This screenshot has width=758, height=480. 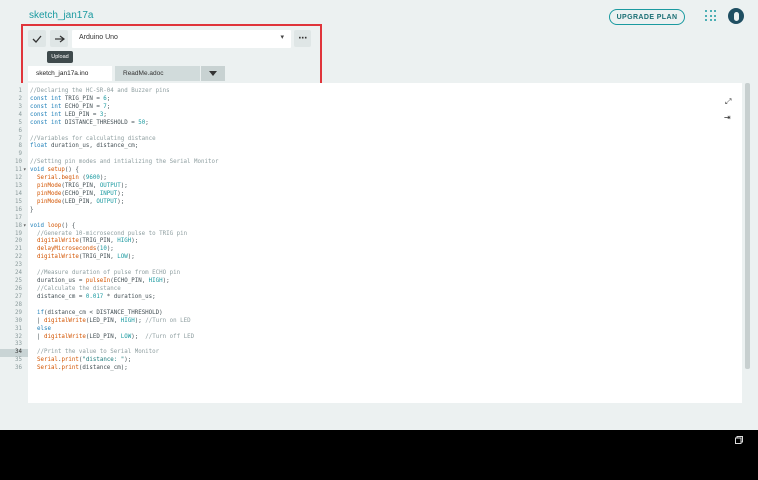 I want to click on code-line: 3 const int ECHO_PIN = 7;, so click(x=371, y=108).